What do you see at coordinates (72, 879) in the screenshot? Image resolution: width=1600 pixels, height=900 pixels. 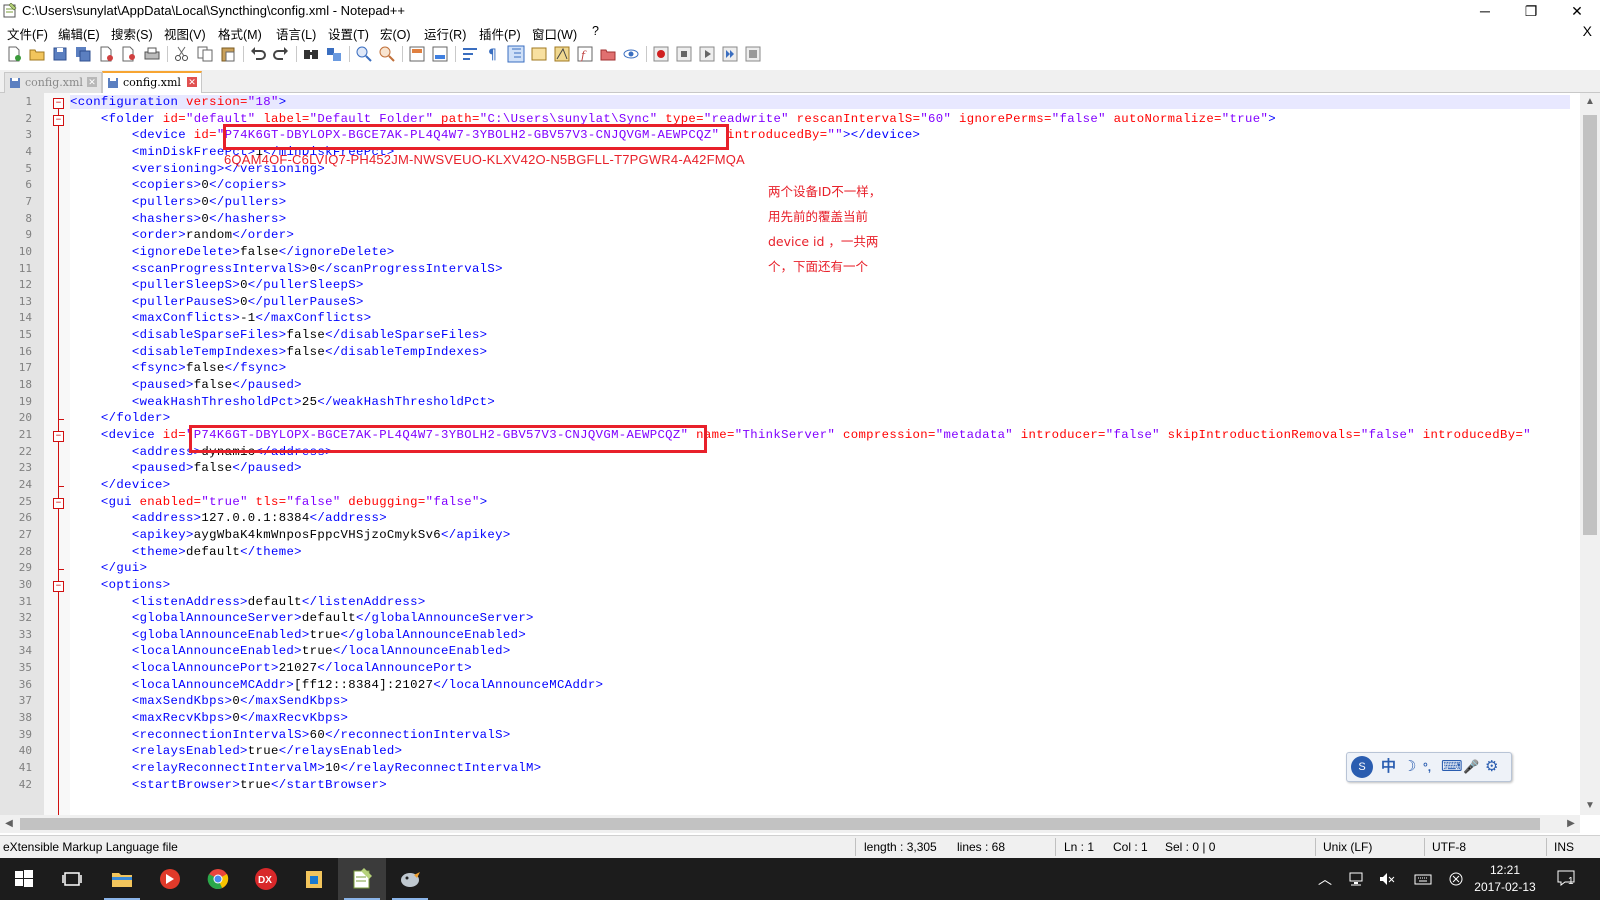 I see `task-view-button` at bounding box center [72, 879].